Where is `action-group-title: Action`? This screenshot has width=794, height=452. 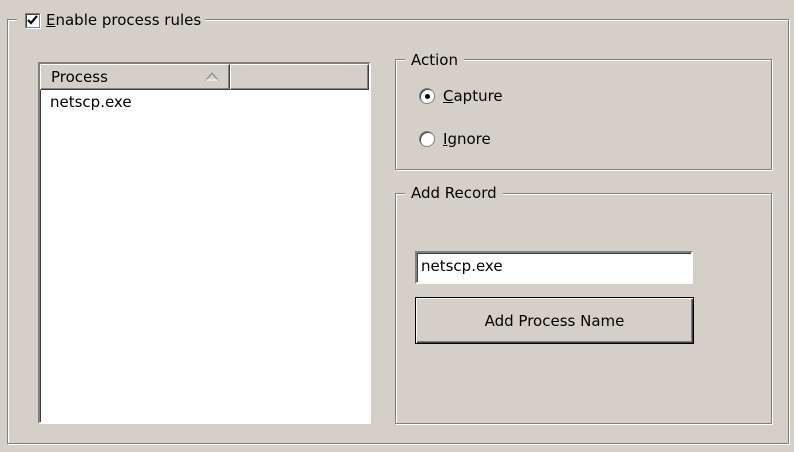 action-group-title: Action is located at coordinates (434, 60).